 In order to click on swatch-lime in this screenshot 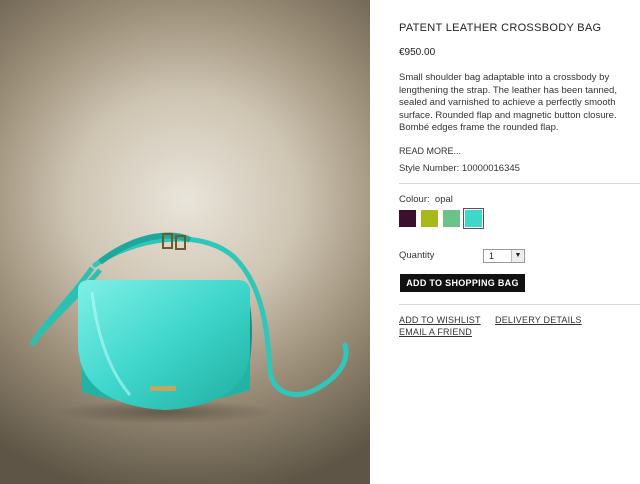, I will do `click(429, 218)`.